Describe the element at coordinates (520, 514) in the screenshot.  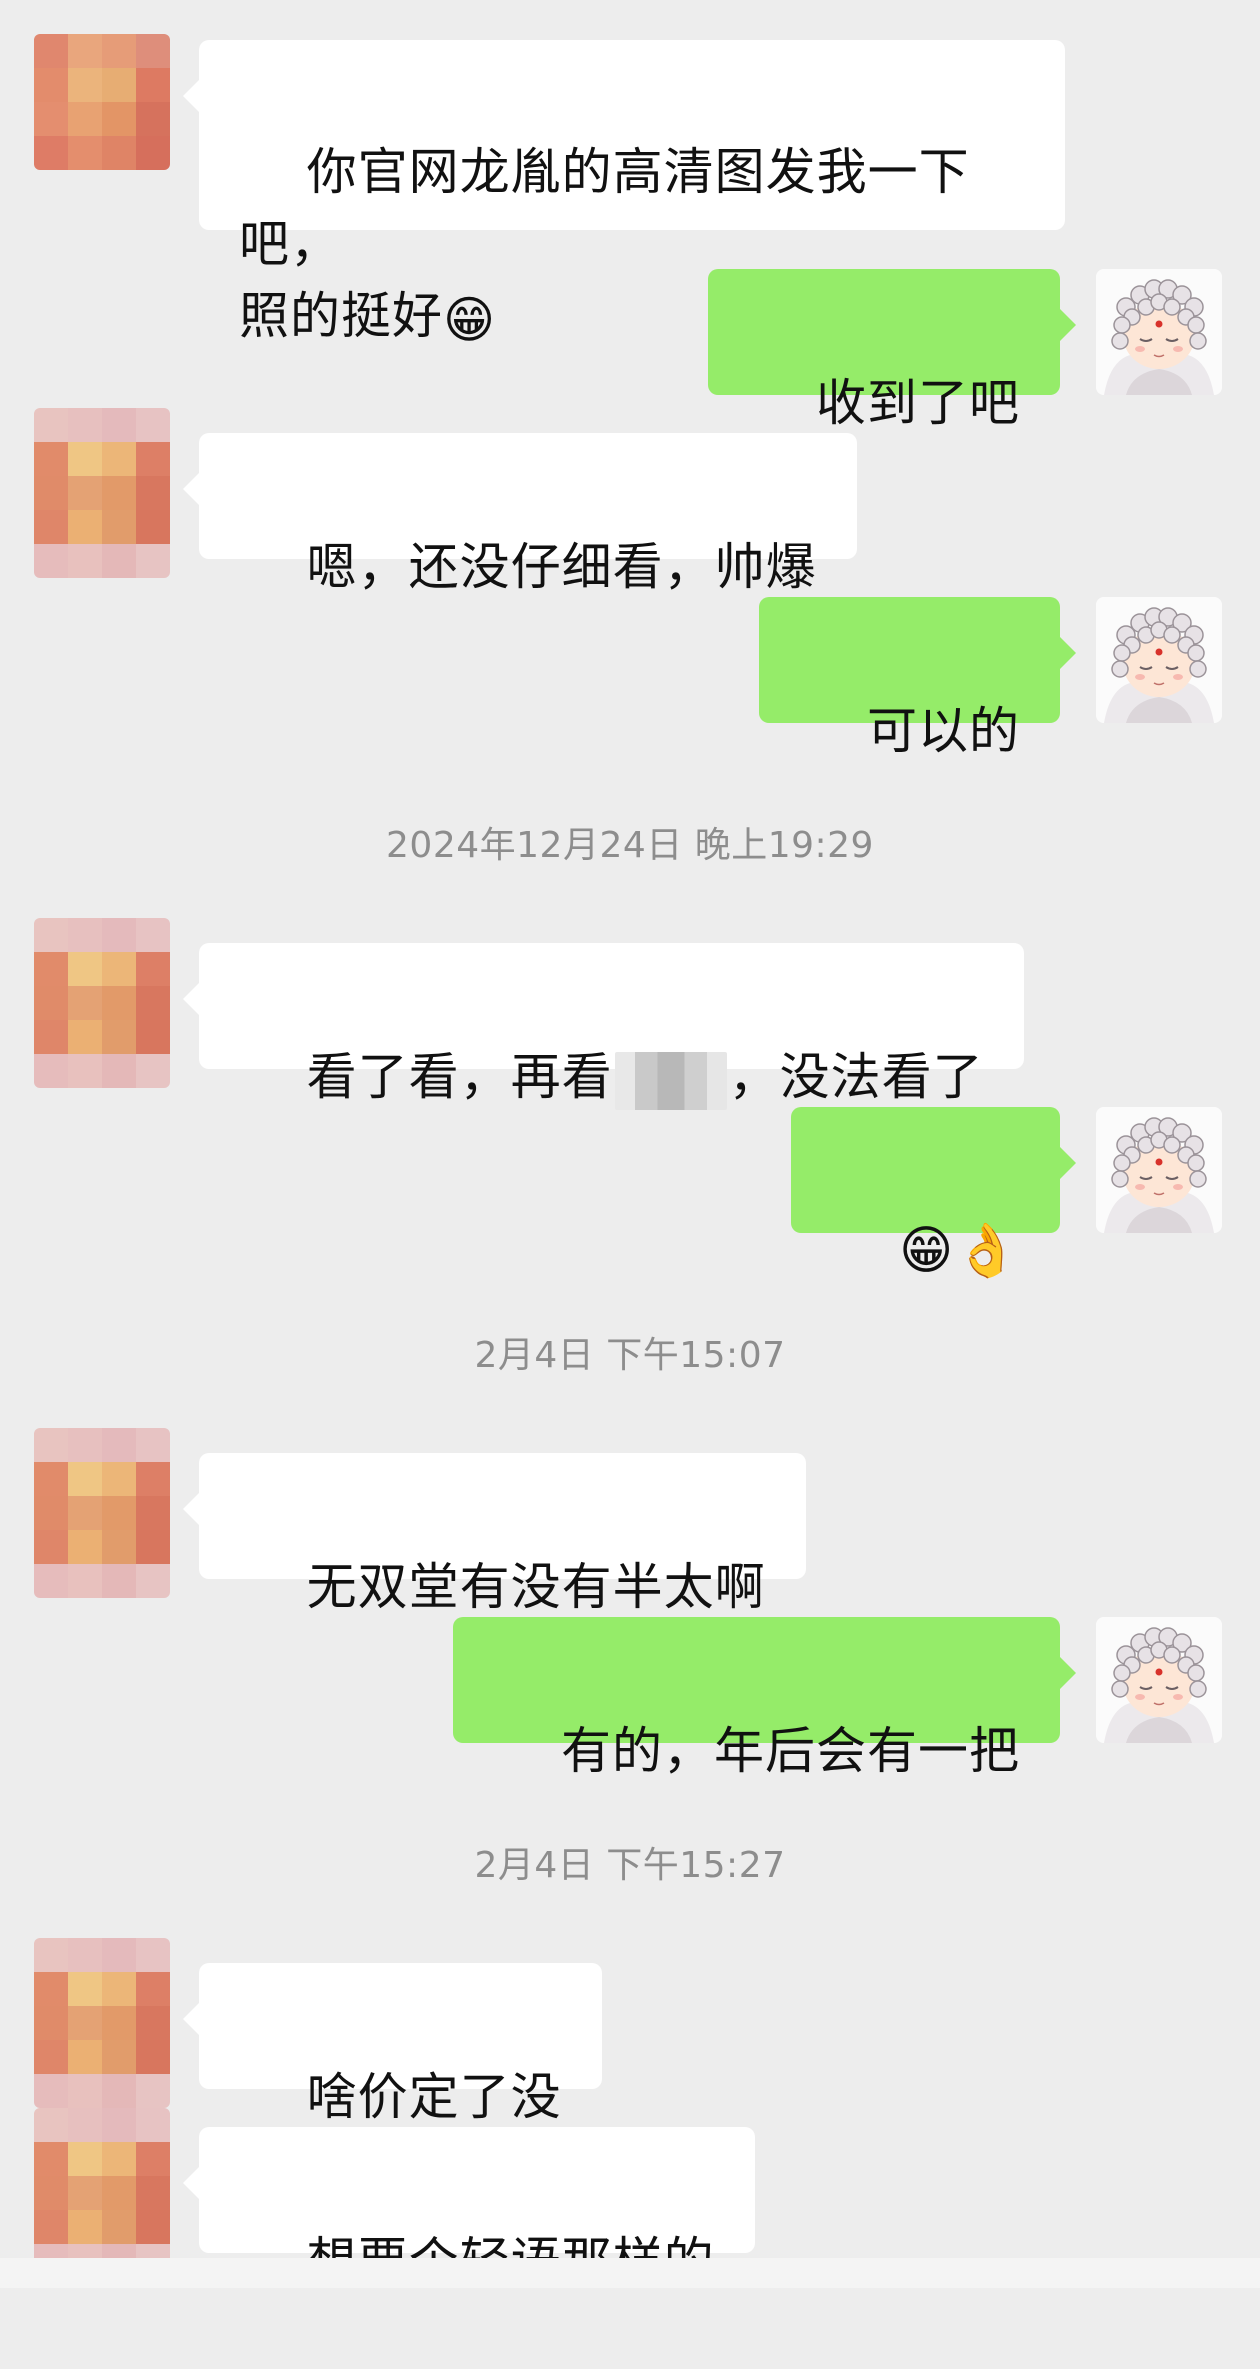
I see `message-bubble-incoming: 嗯，还没仔细看，帅爆` at that location.